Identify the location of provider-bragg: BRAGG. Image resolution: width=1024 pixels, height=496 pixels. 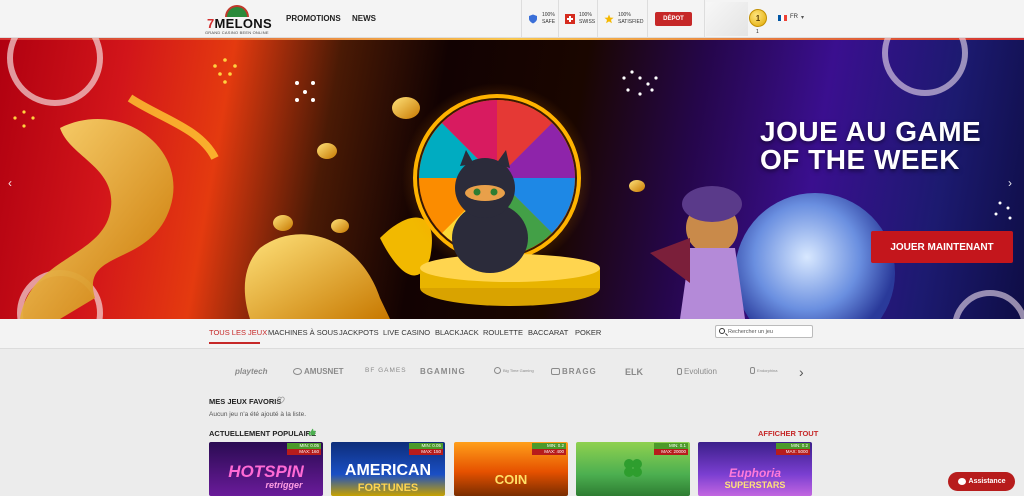
(574, 371).